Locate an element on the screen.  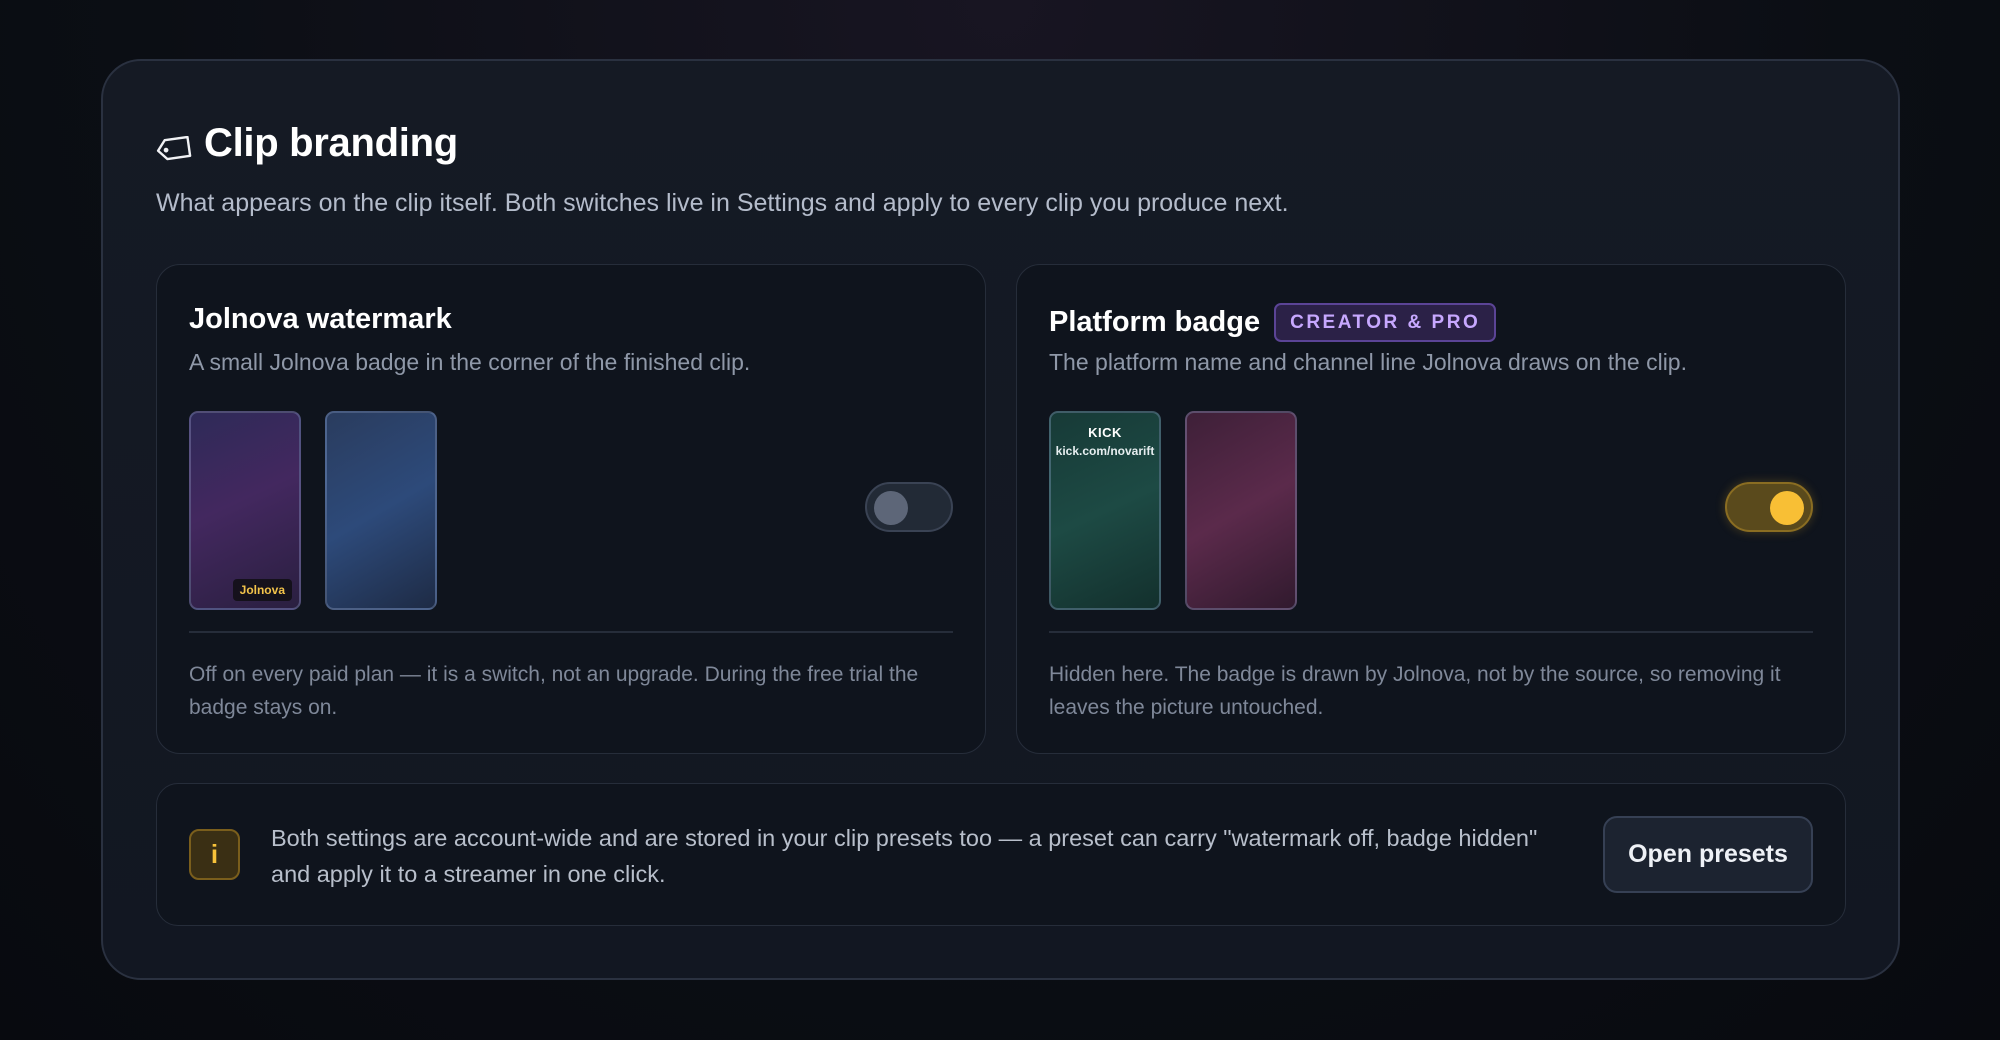
info-icon: i is located at coordinates (214, 854).